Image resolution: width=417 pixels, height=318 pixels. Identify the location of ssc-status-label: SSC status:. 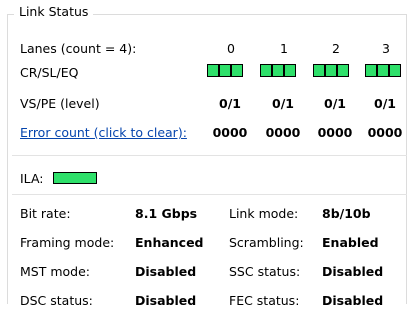
(265, 271).